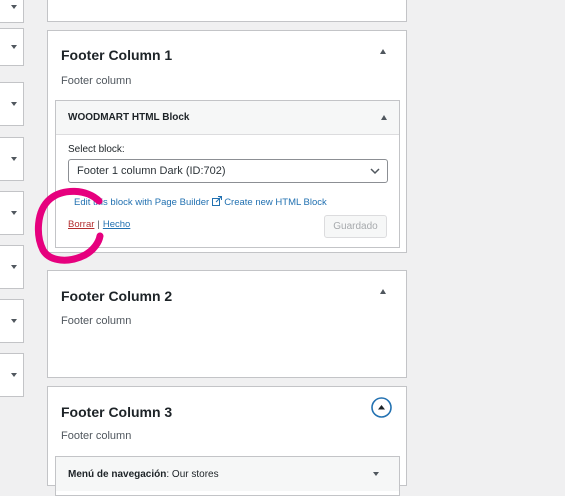 Image resolution: width=565 pixels, height=496 pixels. Describe the element at coordinates (116, 55) in the screenshot. I see `panel-title: Footer Column 1` at that location.